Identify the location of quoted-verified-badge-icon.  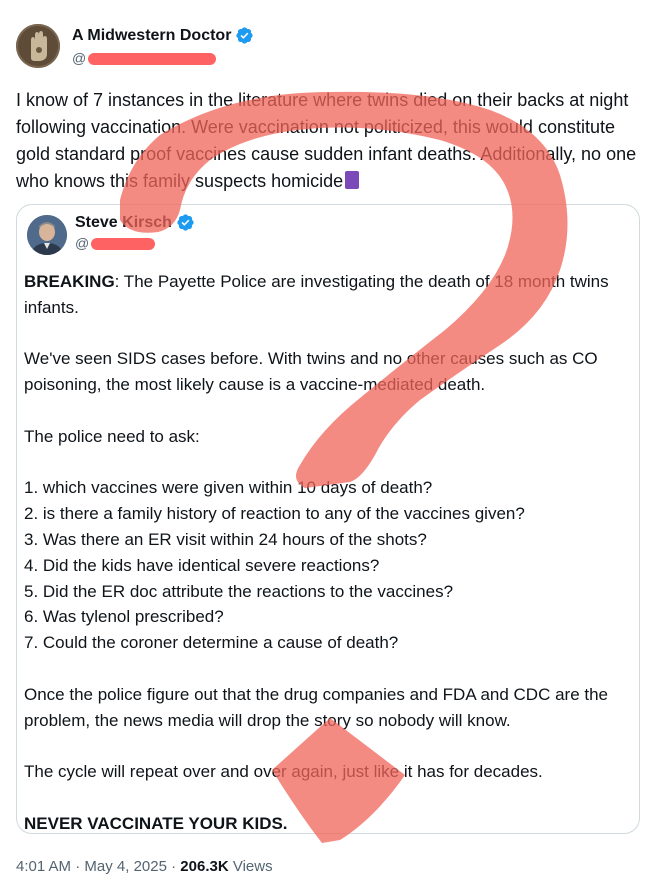
(185, 222).